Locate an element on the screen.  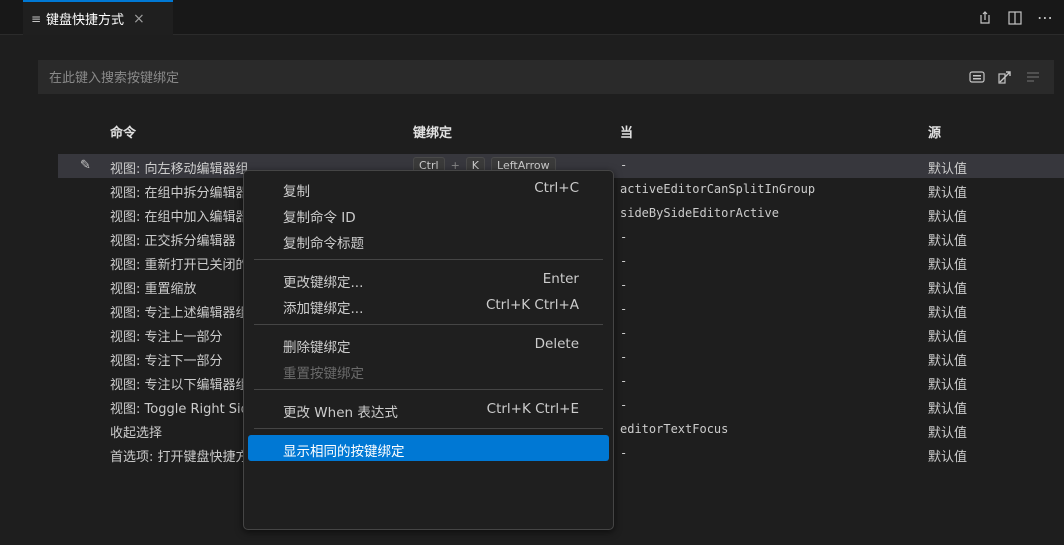
command-cell: 收起选择 is located at coordinates (136, 433).